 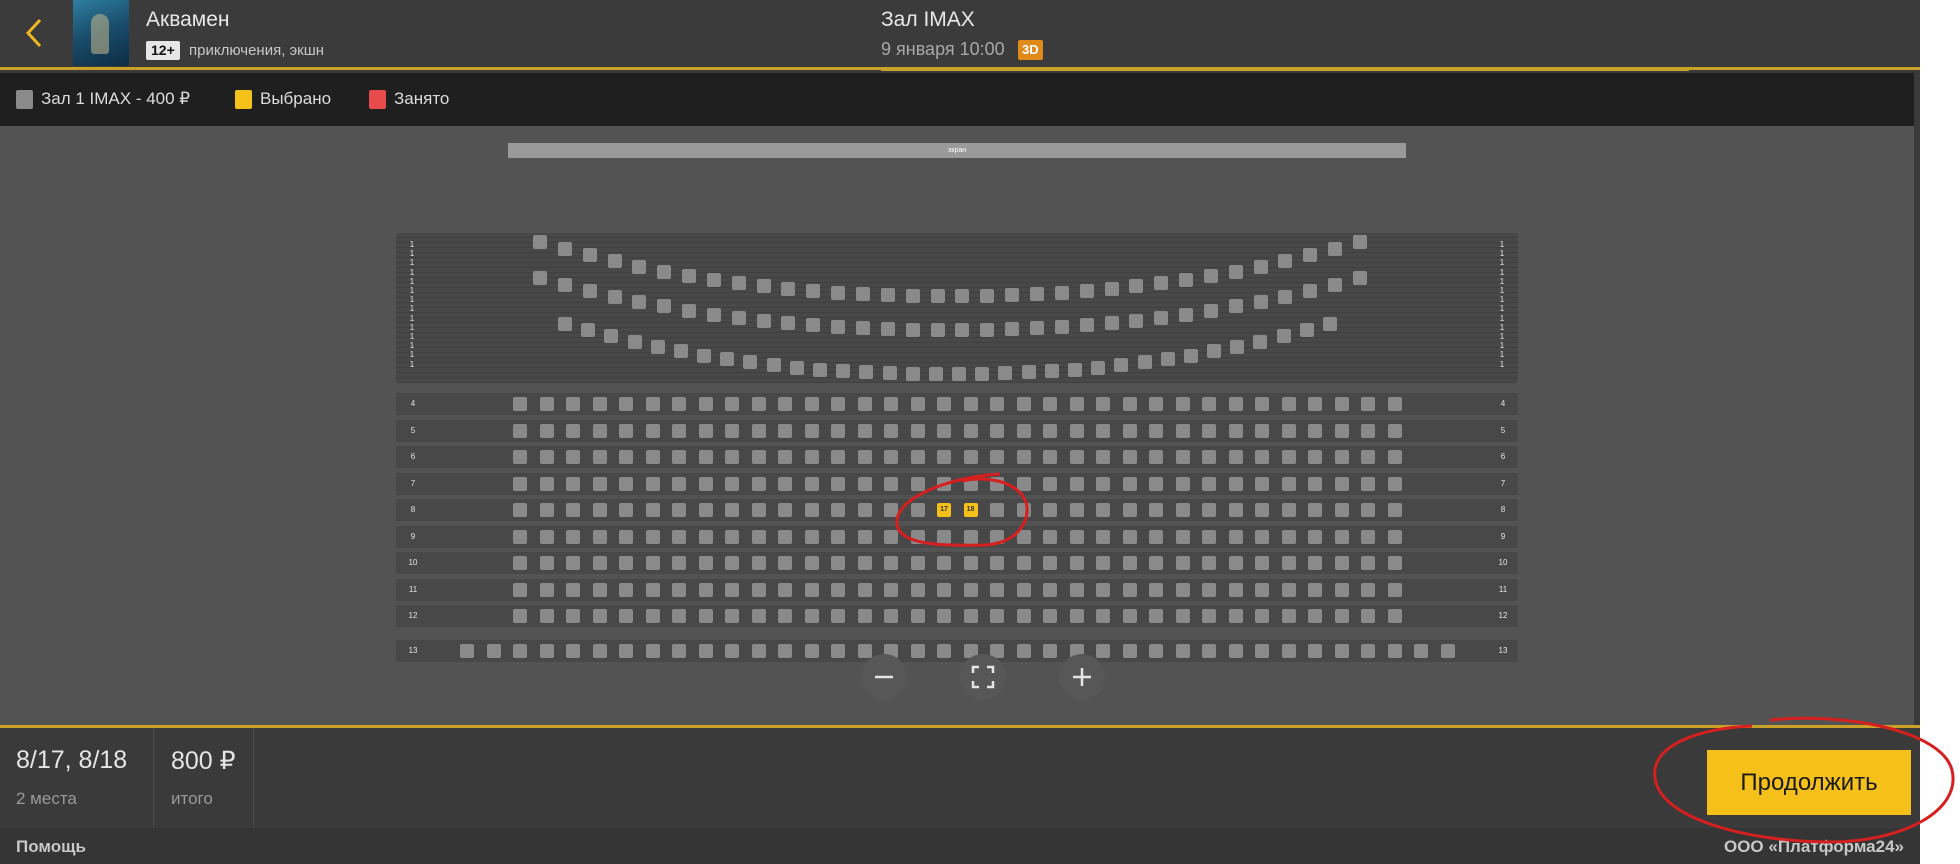 I want to click on fit-screen-button, so click(x=983, y=677).